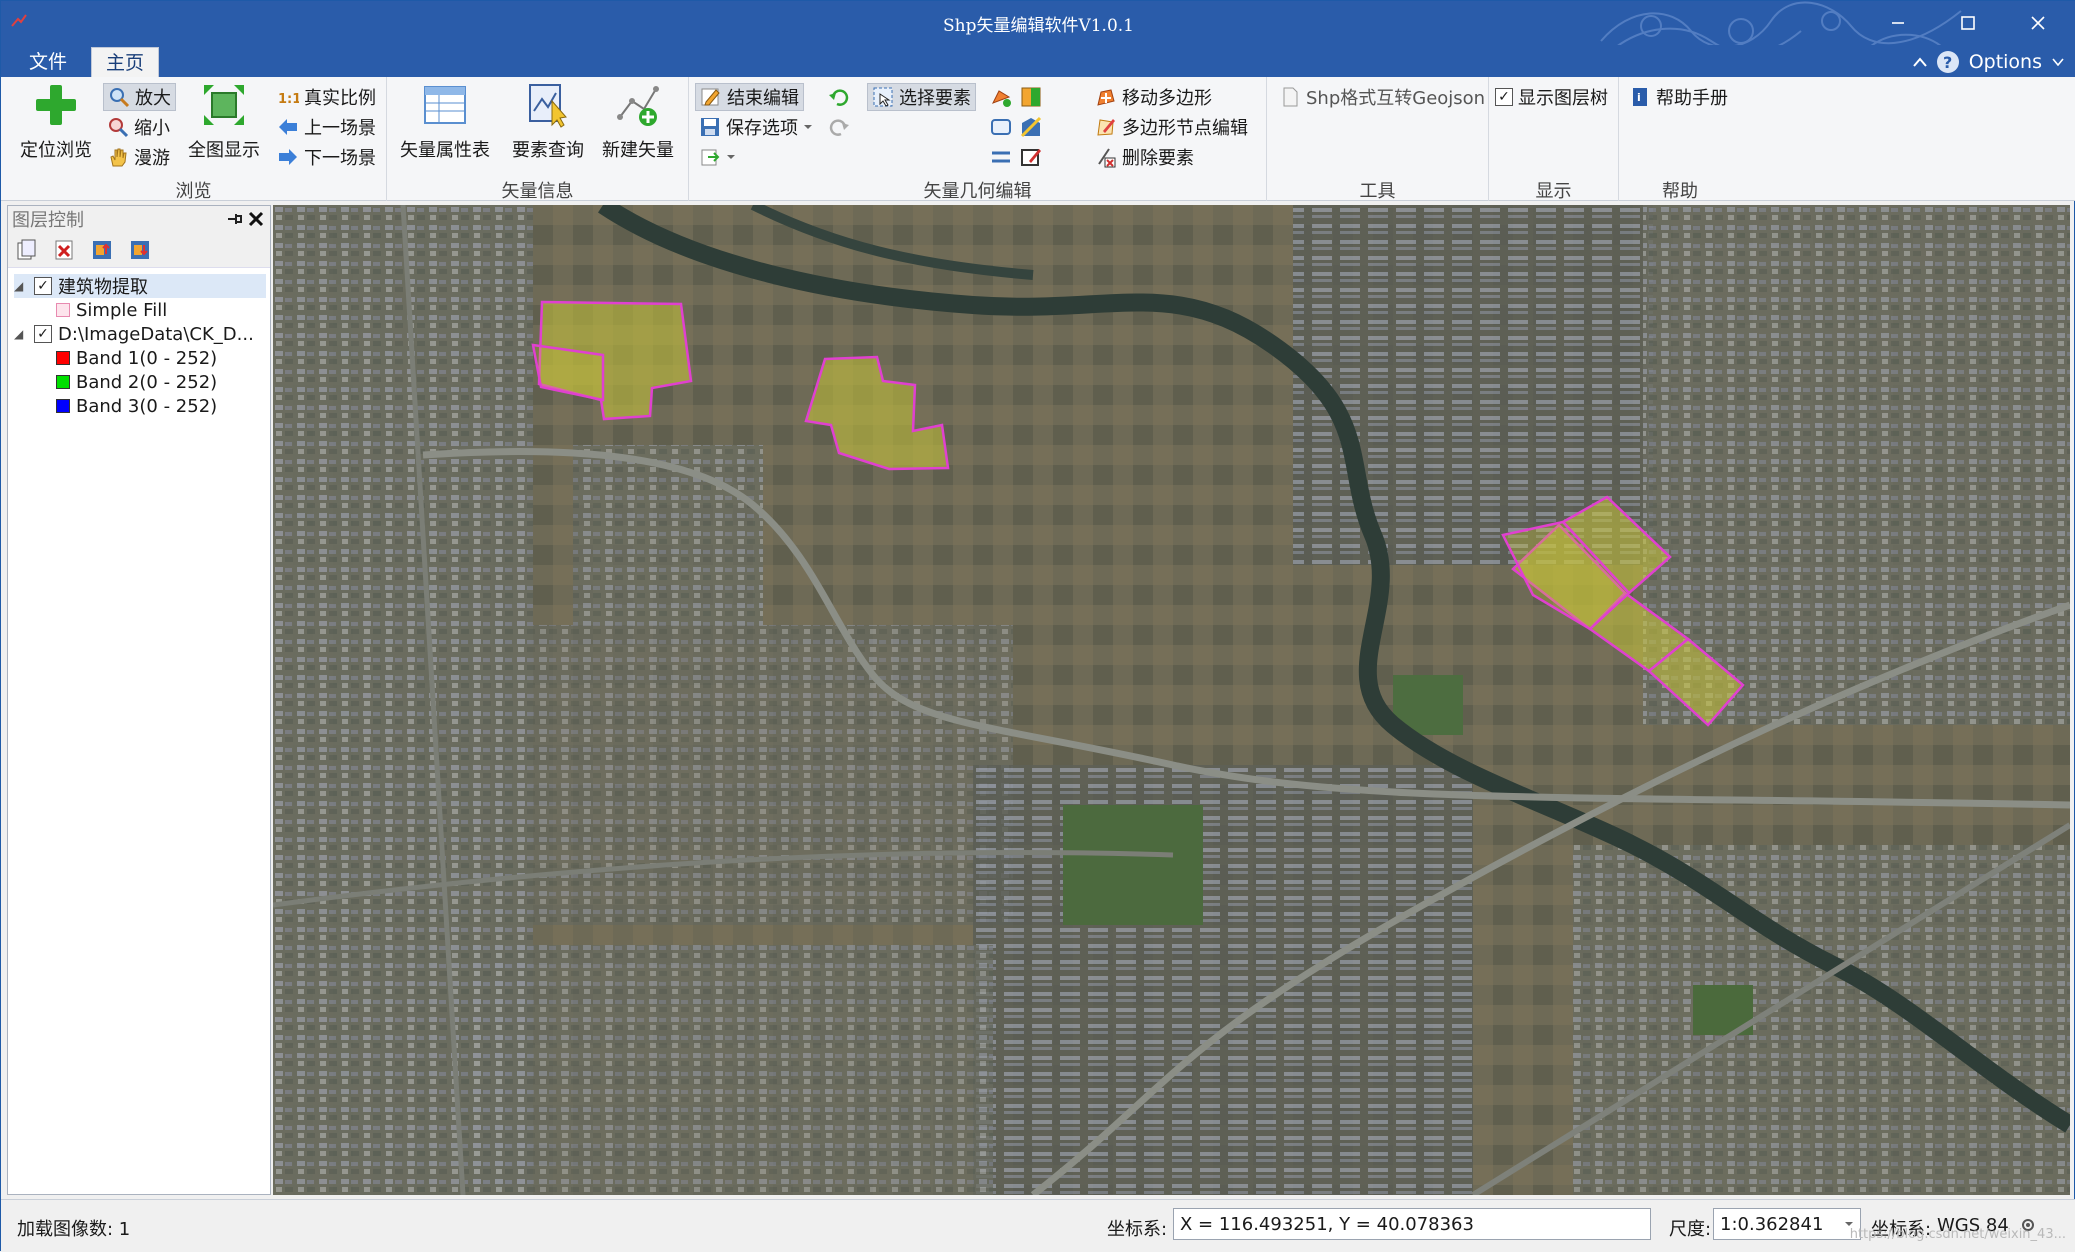 The width and height of the screenshot is (2075, 1252). I want to click on group-vector-info: 矢量属性表 要素查询 新建矢量 矢量信息, so click(538, 139).